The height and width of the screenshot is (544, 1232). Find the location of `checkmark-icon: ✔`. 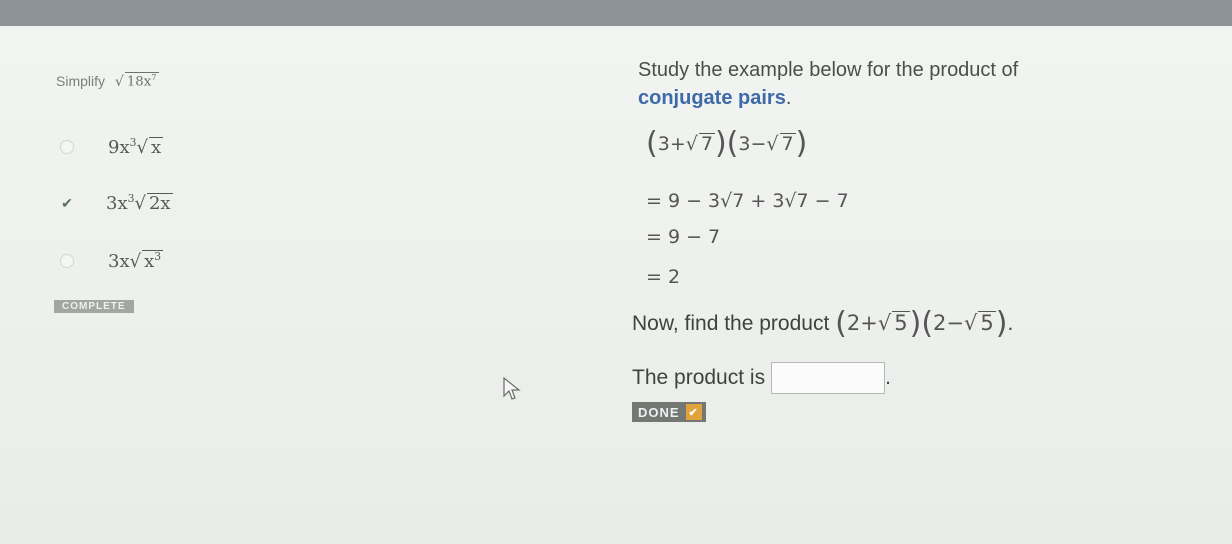

checkmark-icon: ✔ is located at coordinates (67, 202).